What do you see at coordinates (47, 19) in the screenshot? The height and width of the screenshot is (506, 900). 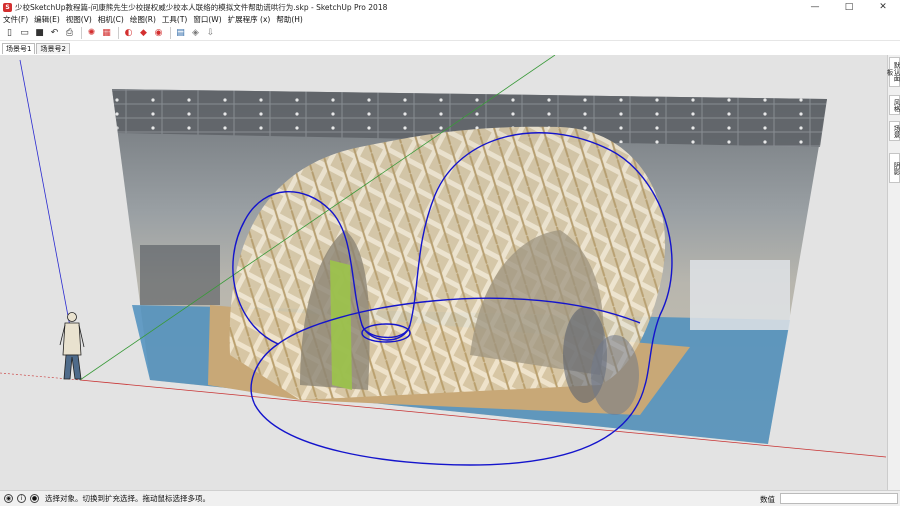 I see `menu-edit: 编辑(E)` at bounding box center [47, 19].